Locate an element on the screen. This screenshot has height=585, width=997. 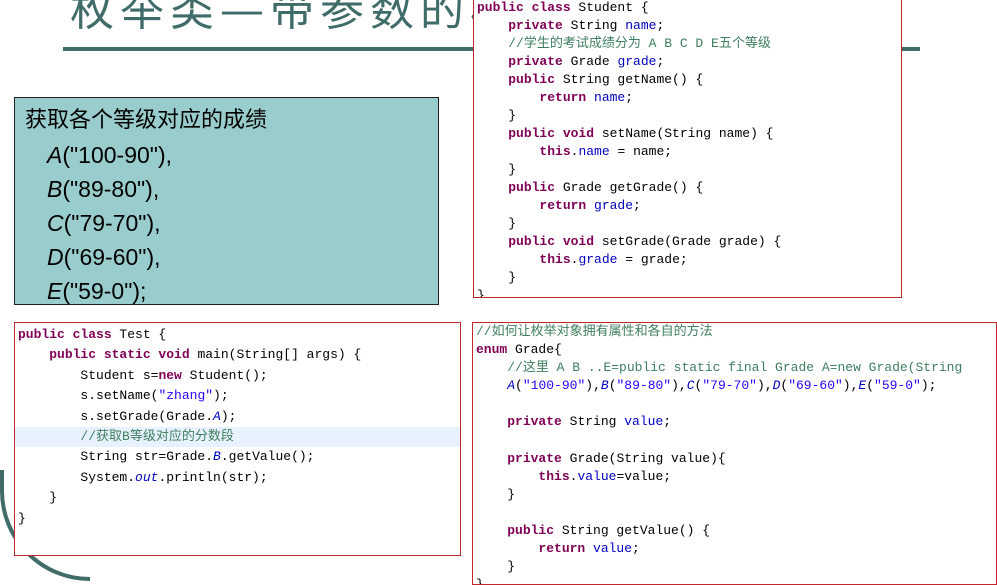
grade-letter: C is located at coordinates (55, 223).